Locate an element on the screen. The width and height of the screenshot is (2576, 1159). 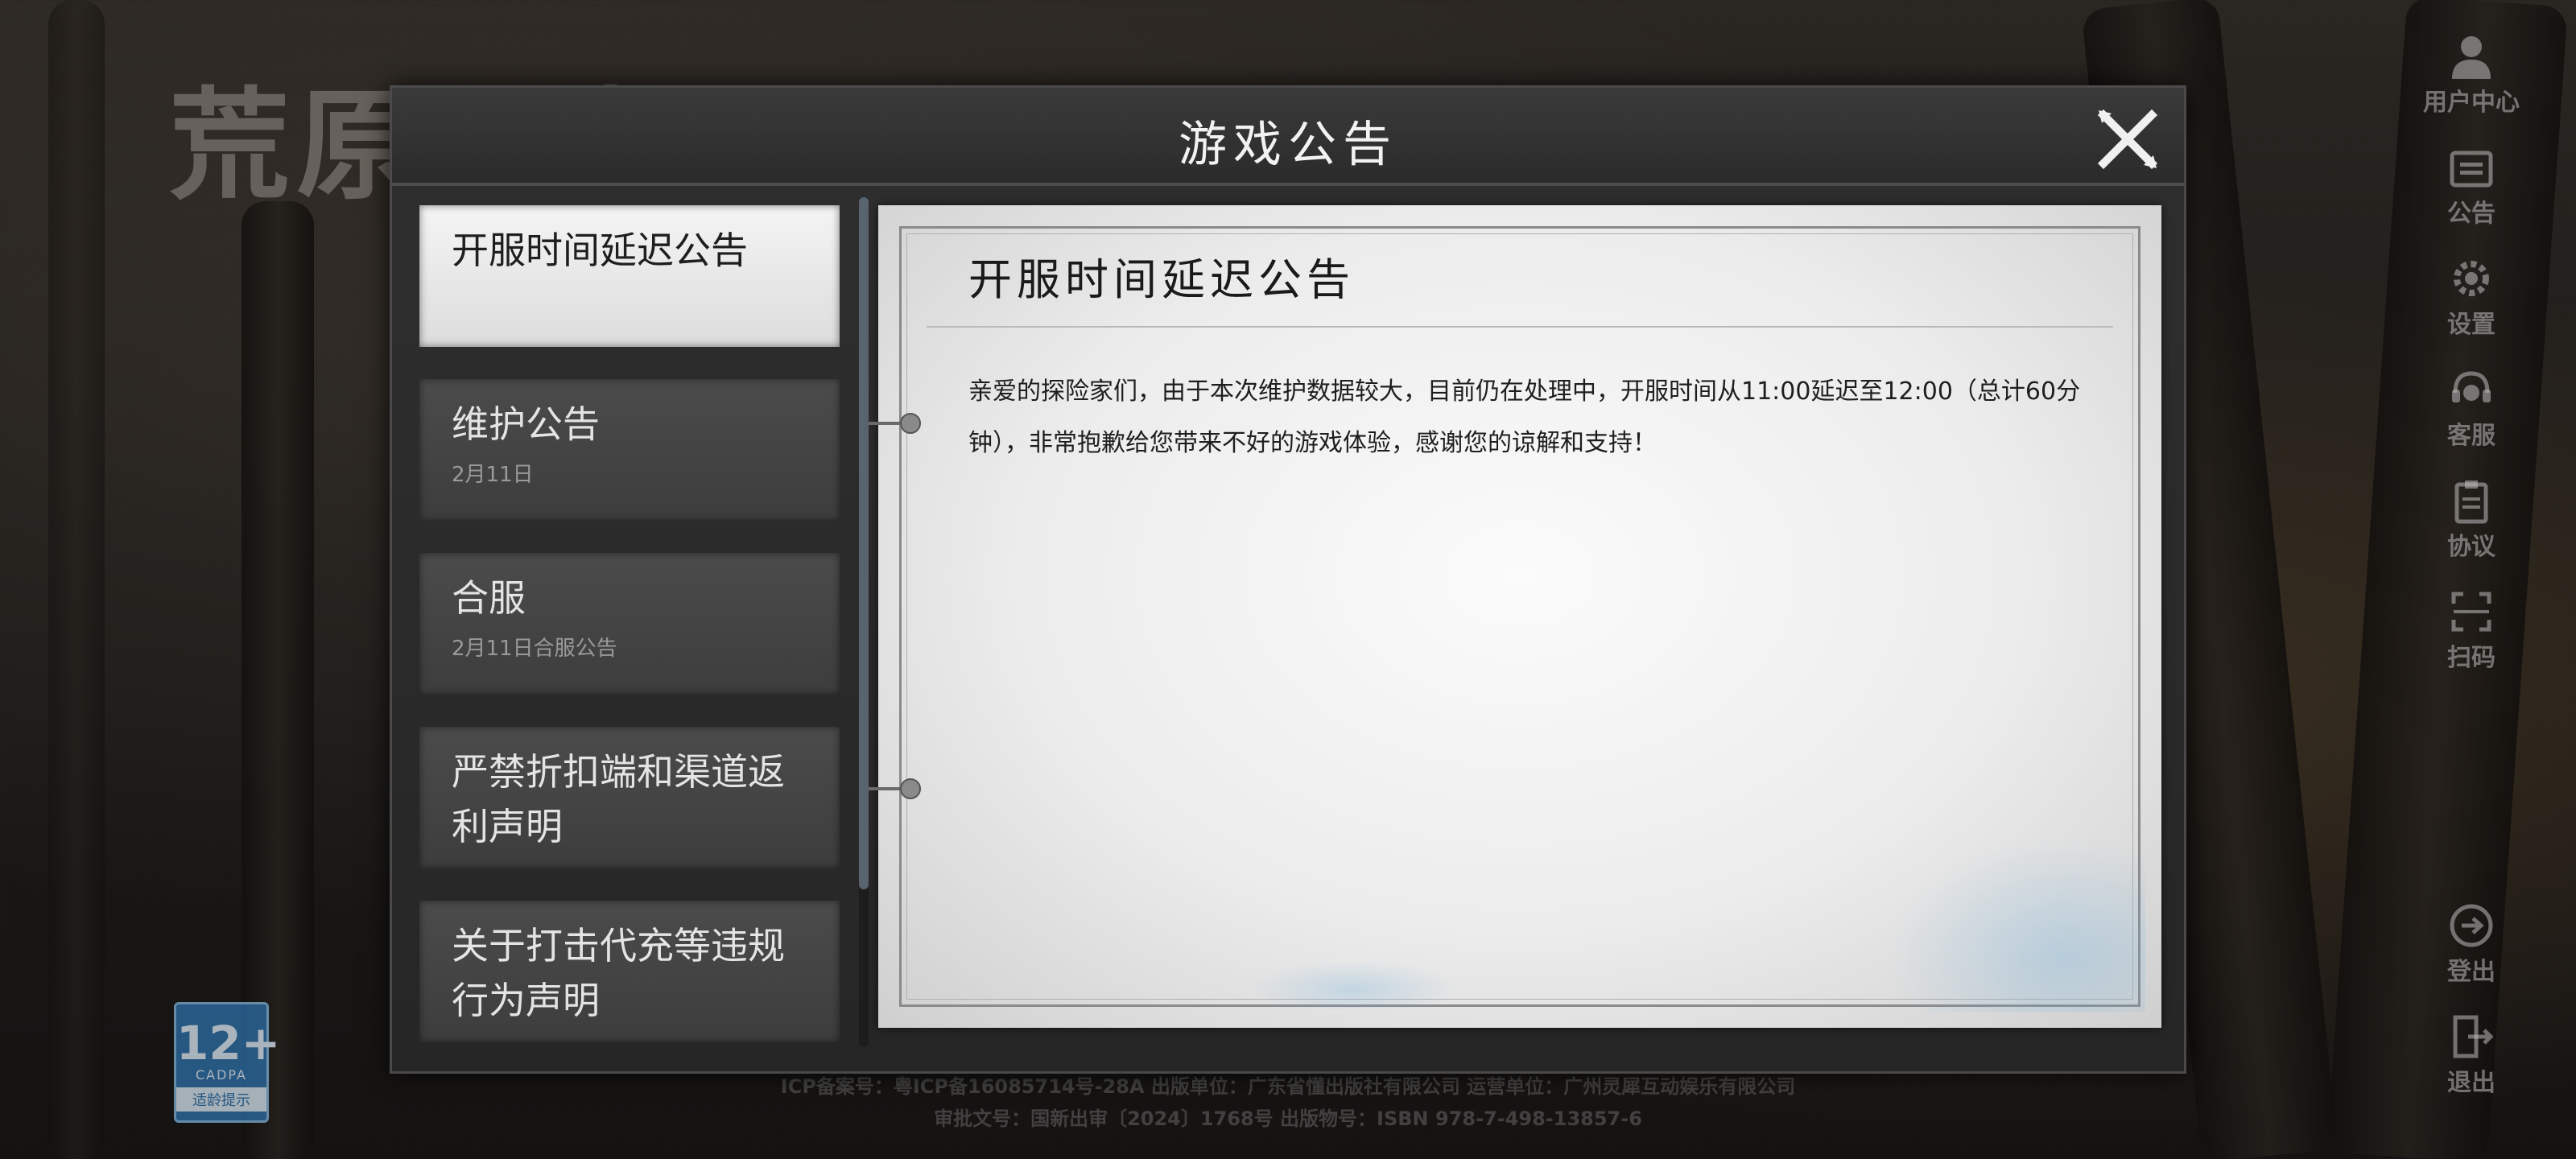
list-scrollbar-thumb is located at coordinates (864, 543).